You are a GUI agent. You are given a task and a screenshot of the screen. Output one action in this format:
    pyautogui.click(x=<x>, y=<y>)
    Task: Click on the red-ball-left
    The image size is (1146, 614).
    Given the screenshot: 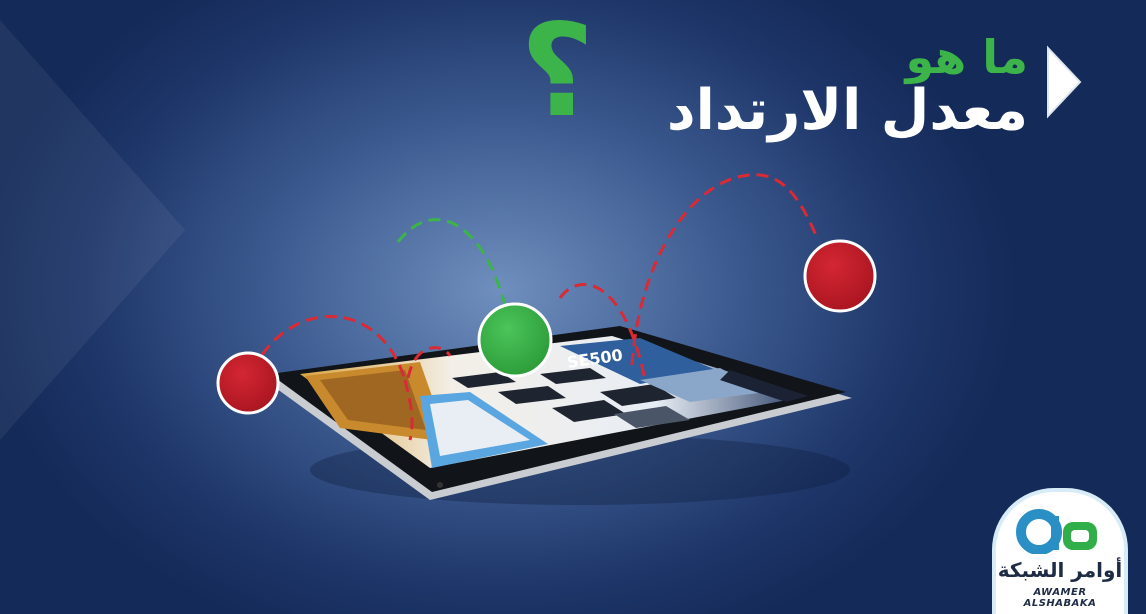 What is the action you would take?
    pyautogui.click(x=248, y=383)
    